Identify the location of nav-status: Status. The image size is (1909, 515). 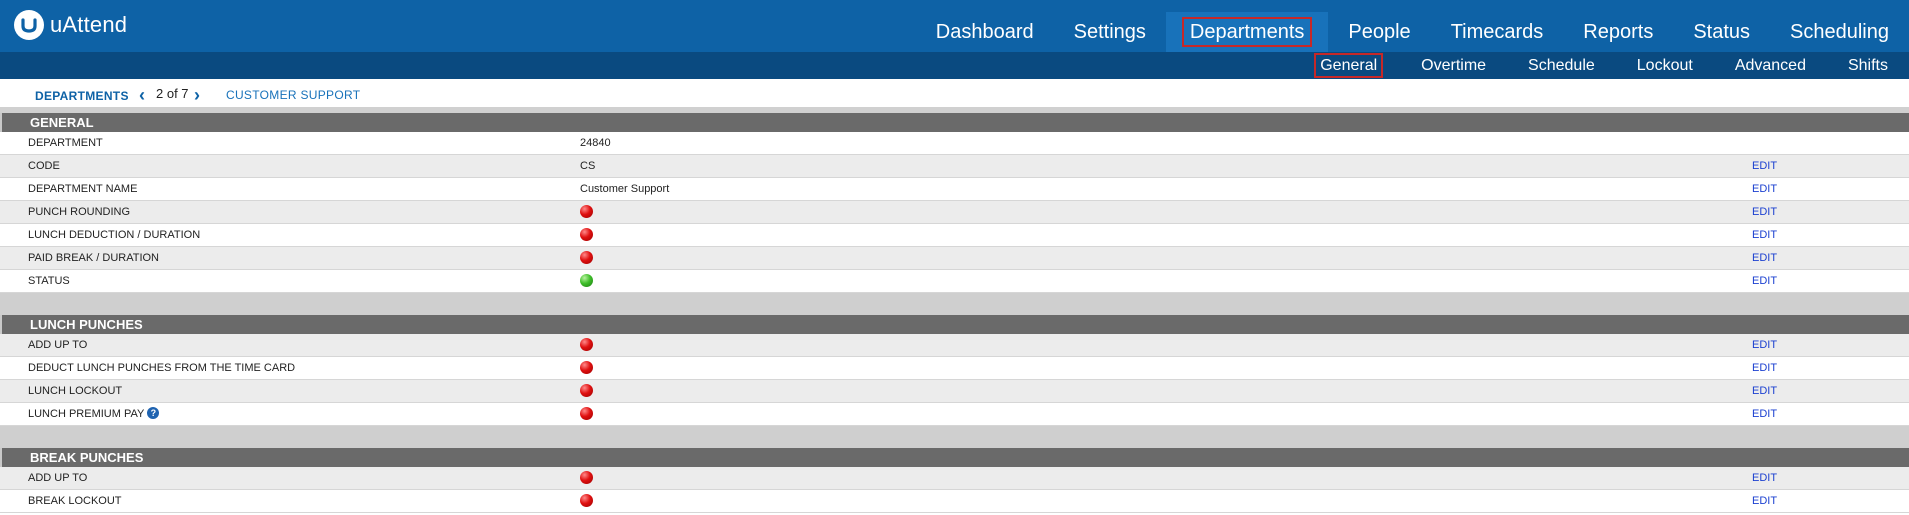
(1721, 32).